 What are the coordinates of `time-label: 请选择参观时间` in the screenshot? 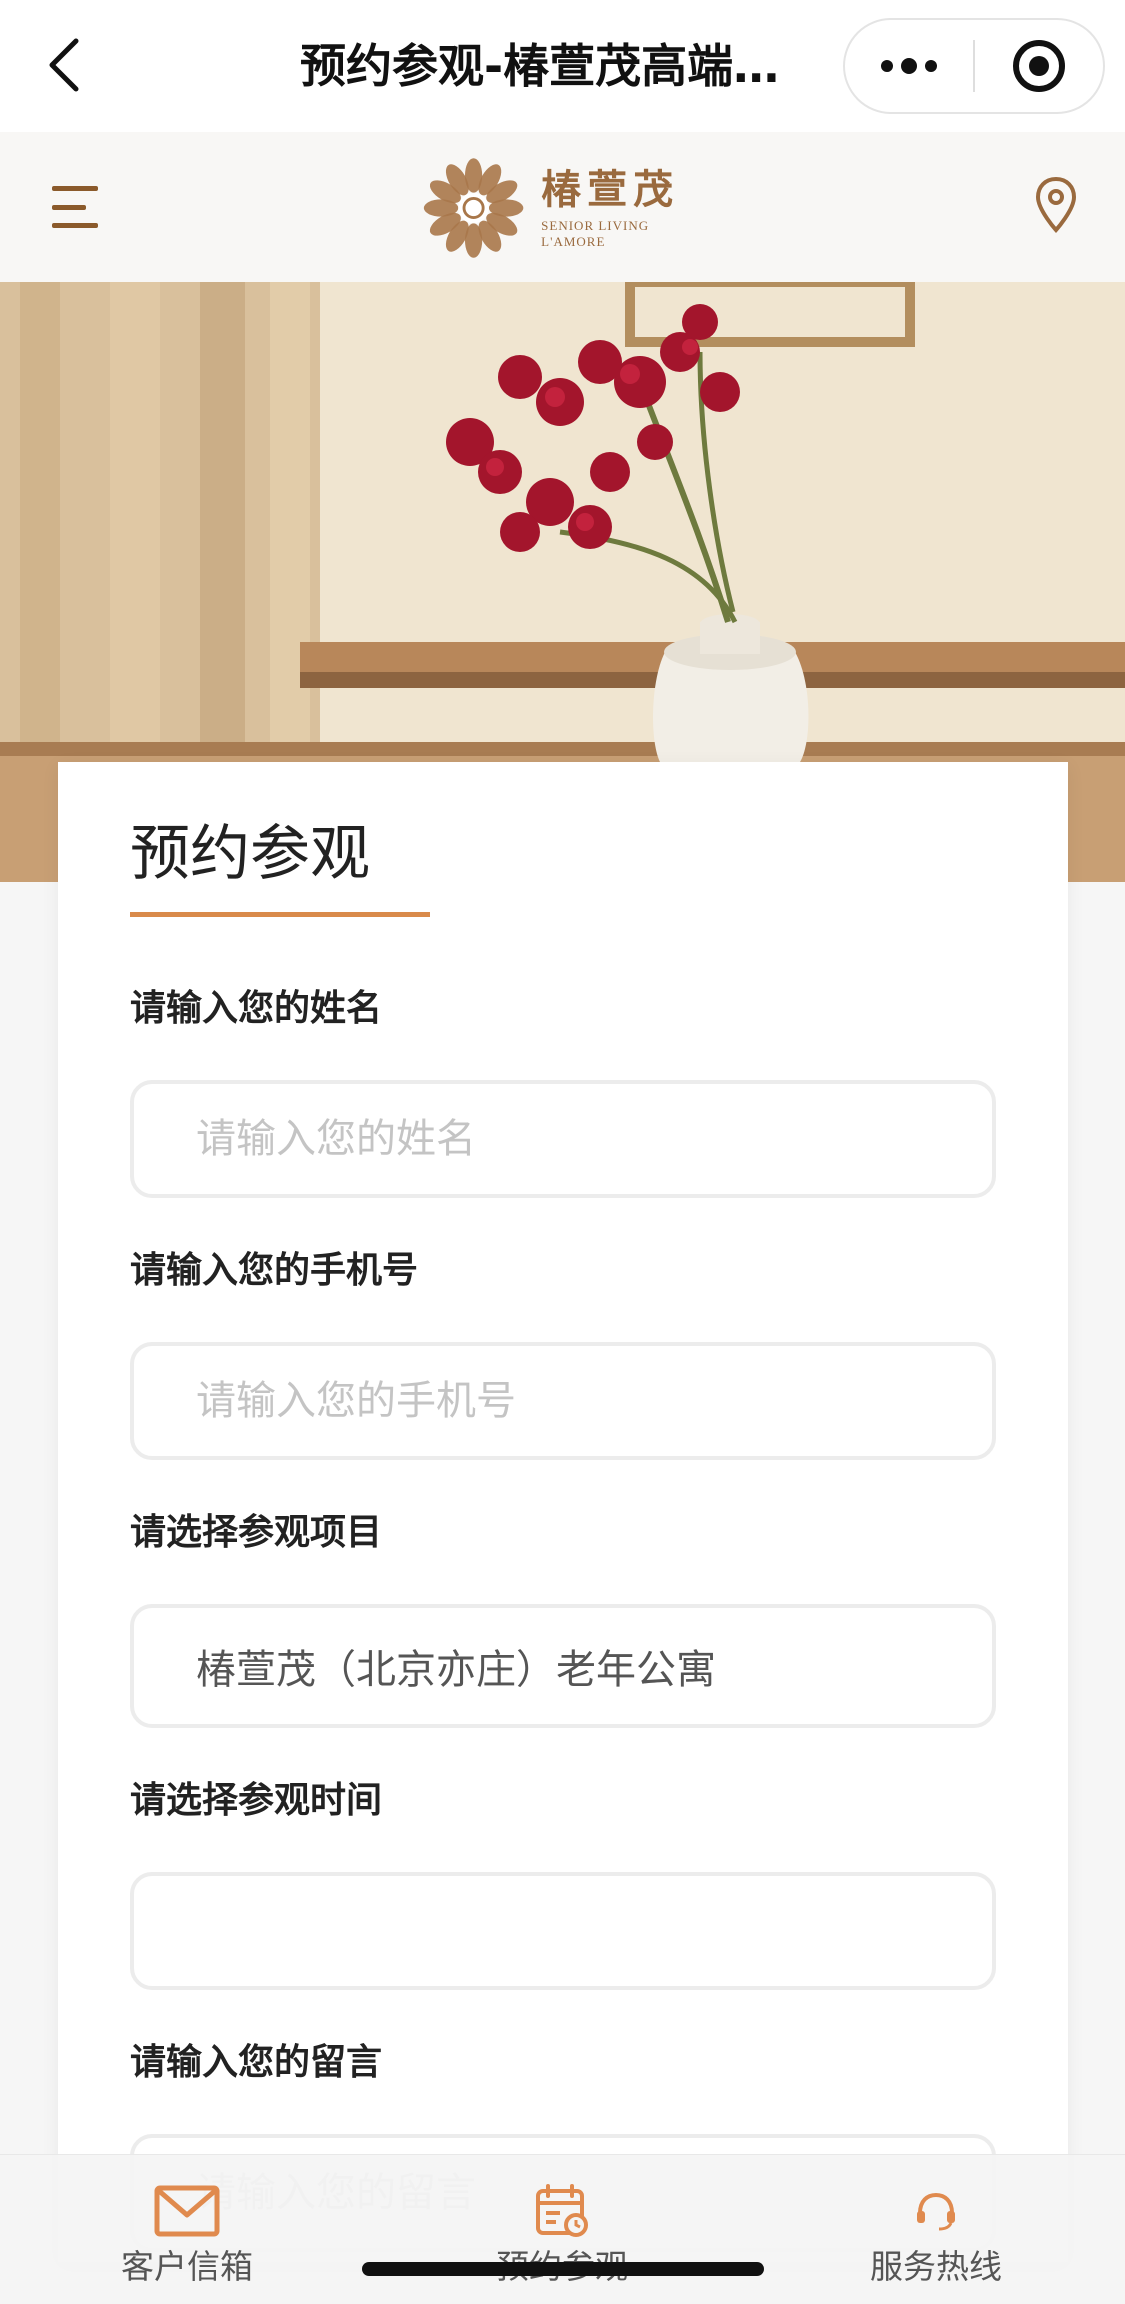 It's located at (256, 1800).